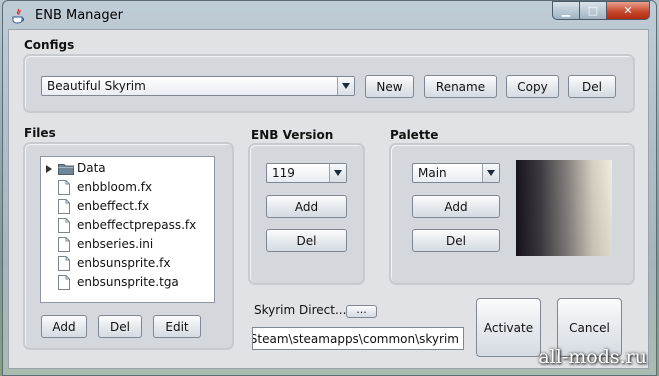 The width and height of the screenshot is (659, 376). What do you see at coordinates (592, 86) in the screenshot?
I see `delete-config-button: Del` at bounding box center [592, 86].